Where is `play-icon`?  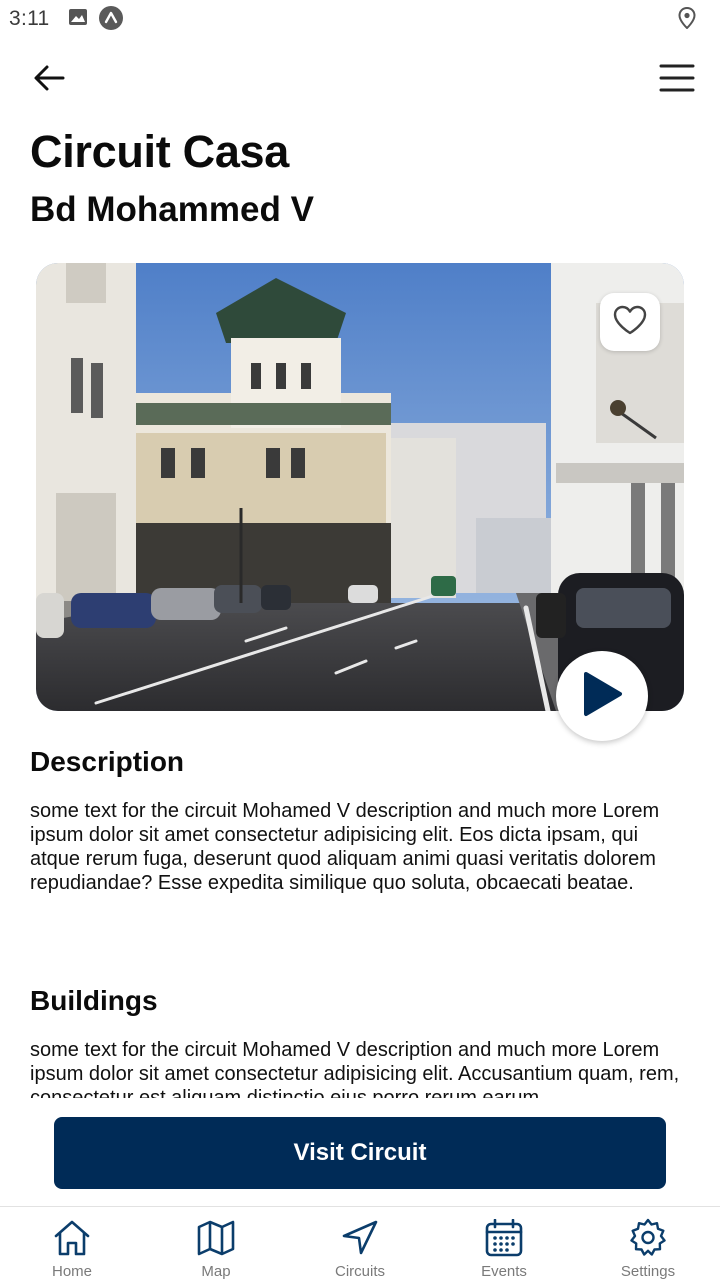 play-icon is located at coordinates (602, 696).